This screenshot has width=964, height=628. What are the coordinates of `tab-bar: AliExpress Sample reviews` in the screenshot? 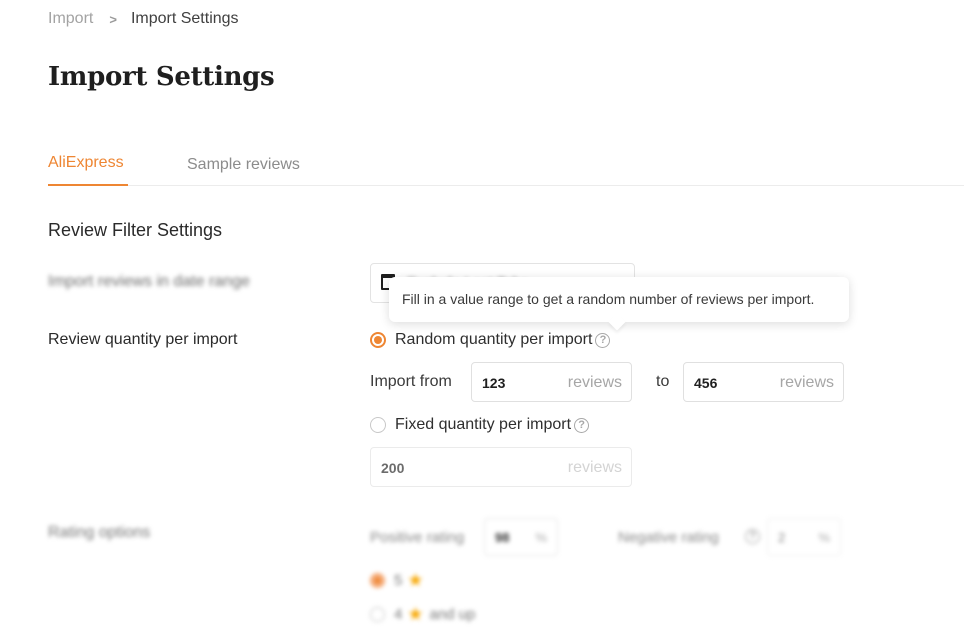 It's located at (506, 168).